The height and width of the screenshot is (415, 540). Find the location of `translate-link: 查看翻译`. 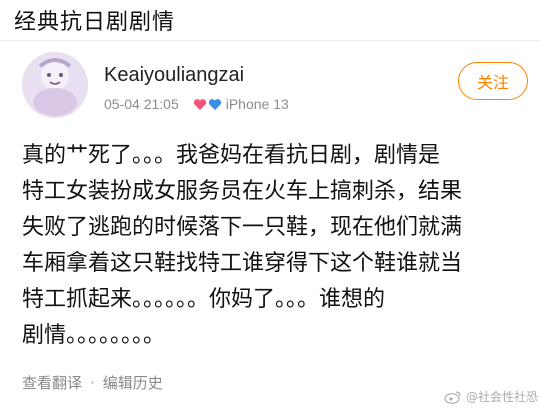

translate-link: 查看翻译 is located at coordinates (52, 382).